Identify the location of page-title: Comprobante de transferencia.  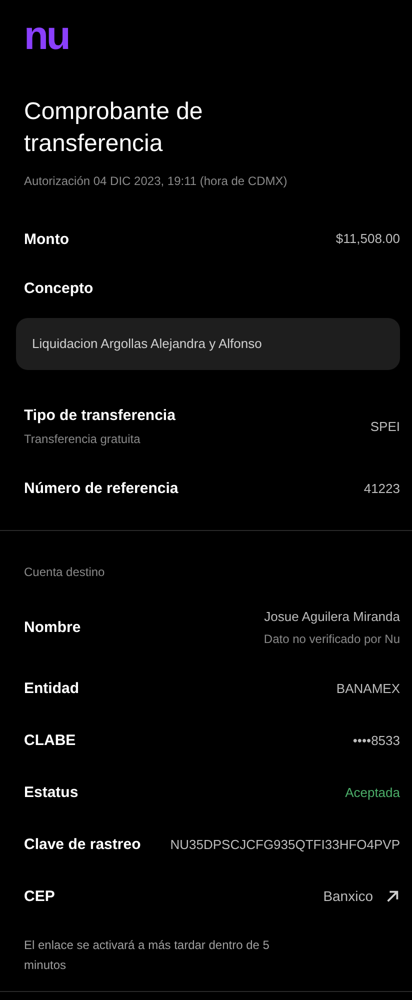
(114, 128).